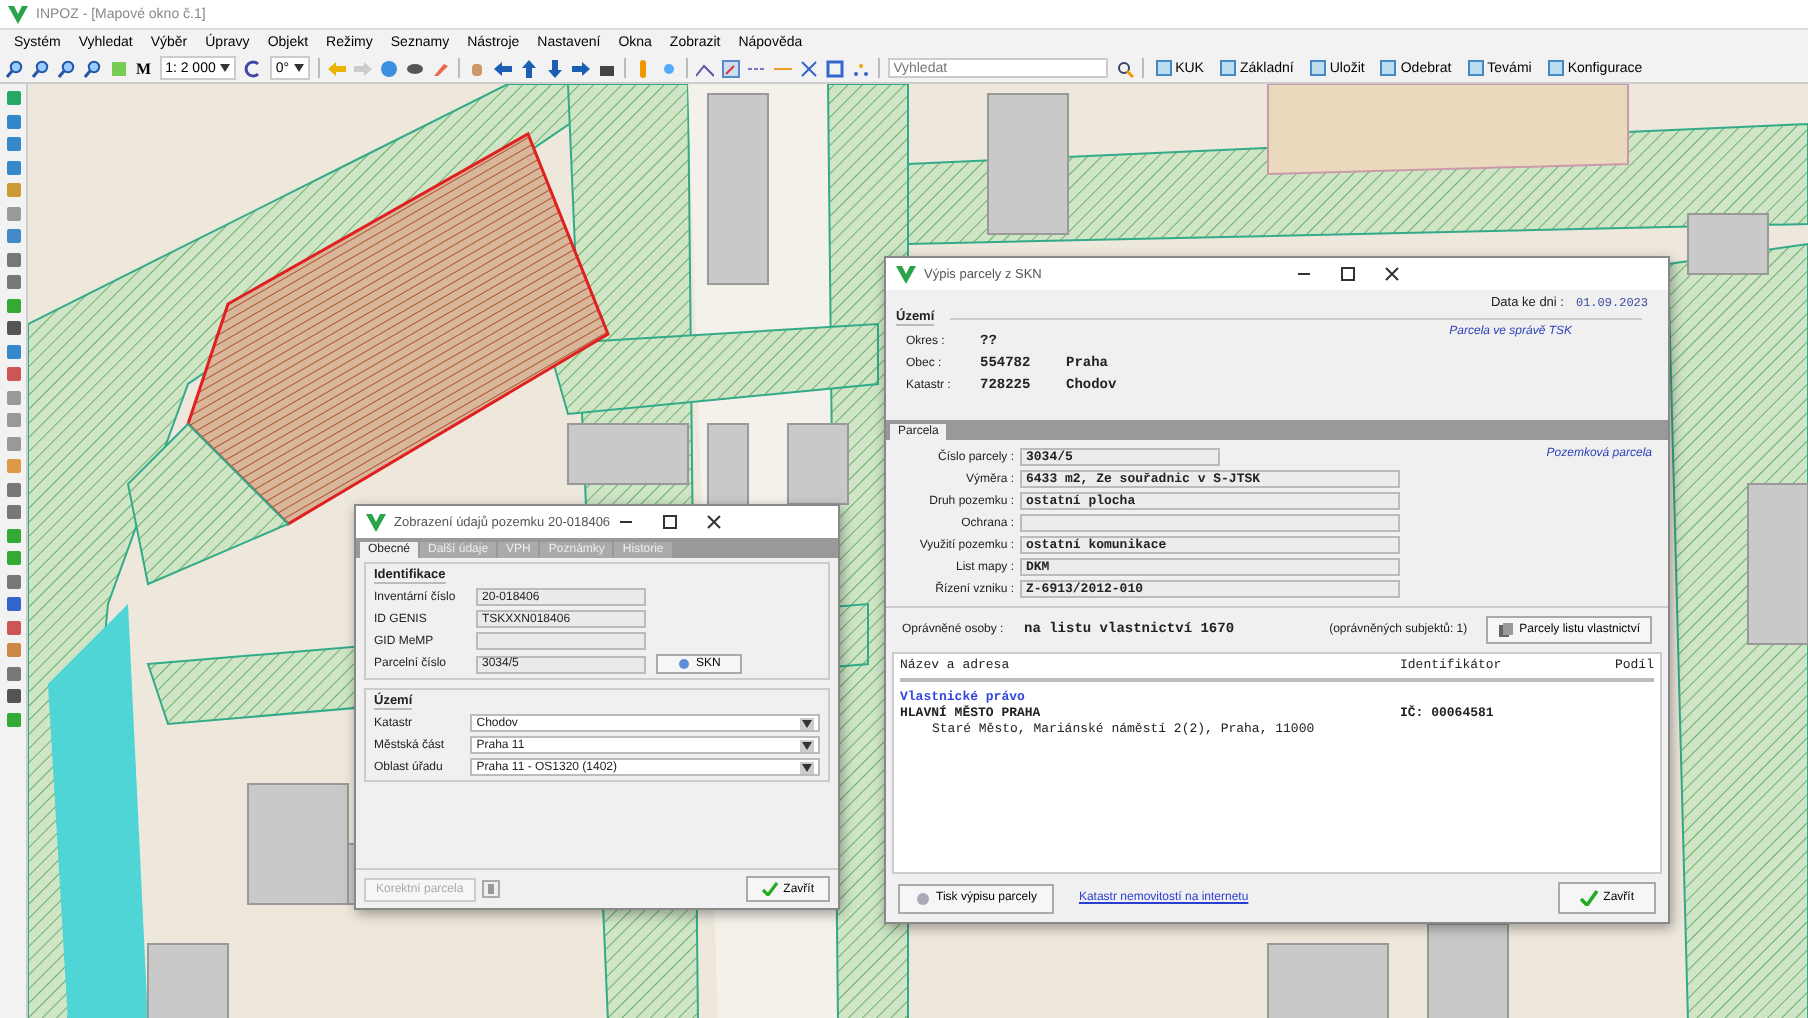  I want to click on select-icon, so click(730, 68).